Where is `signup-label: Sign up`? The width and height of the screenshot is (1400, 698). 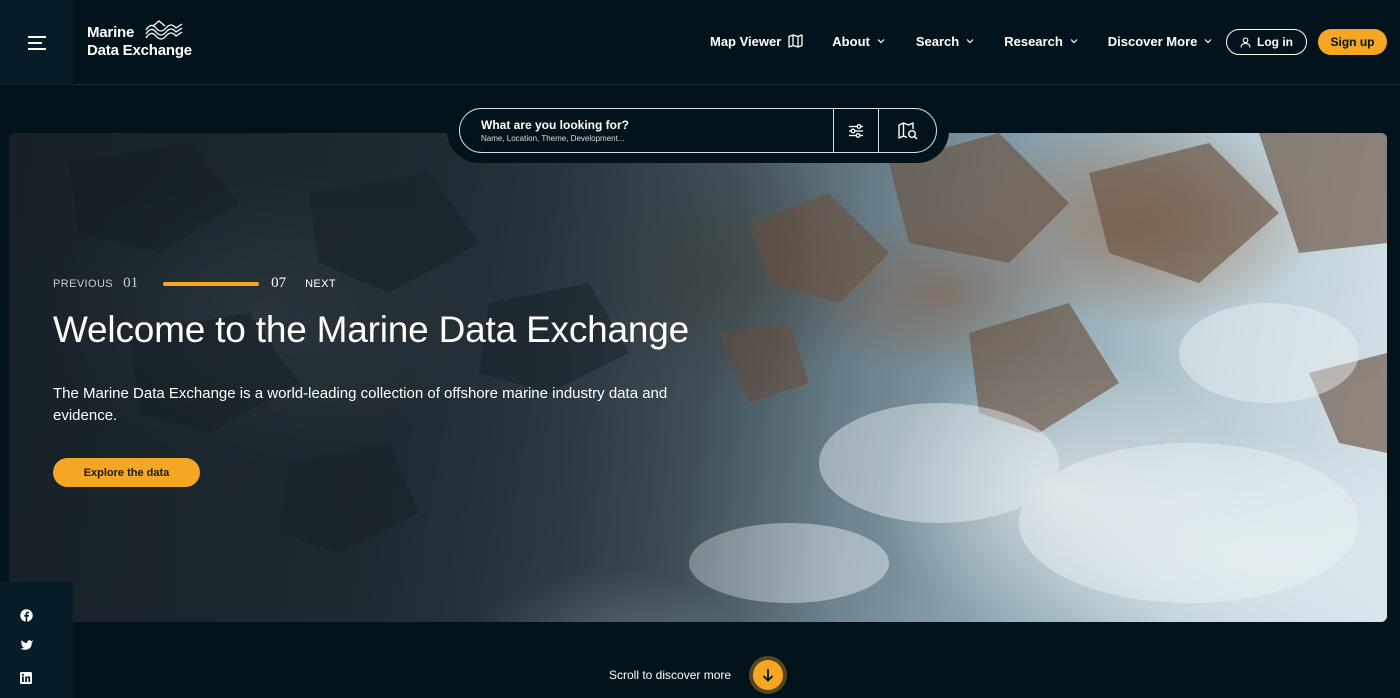
signup-label: Sign up is located at coordinates (1352, 42).